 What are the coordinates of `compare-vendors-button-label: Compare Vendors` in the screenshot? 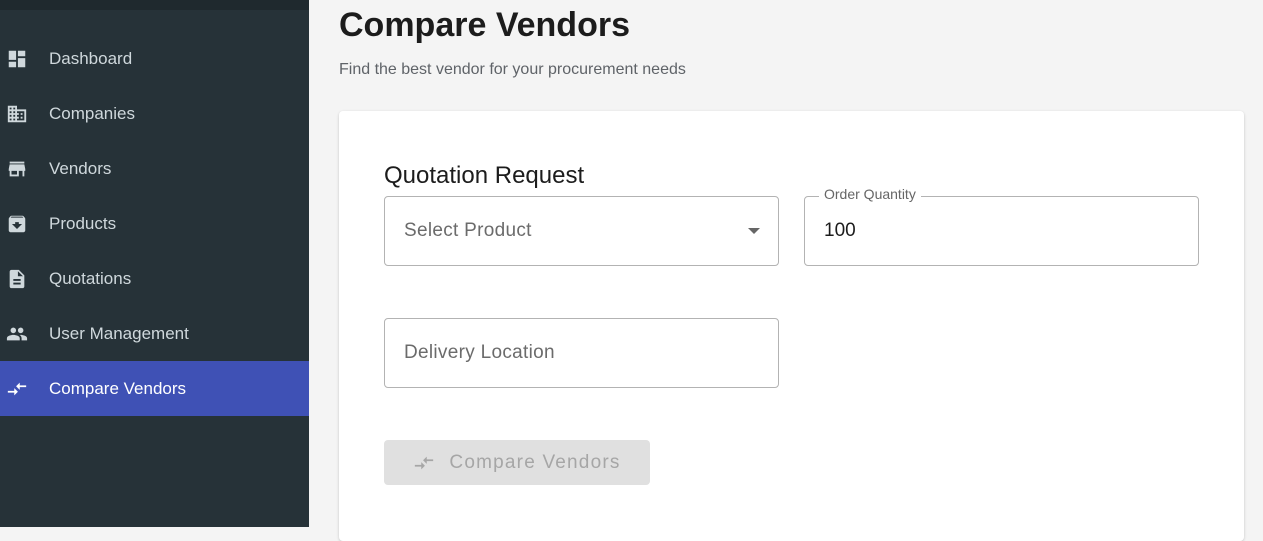 It's located at (535, 462).